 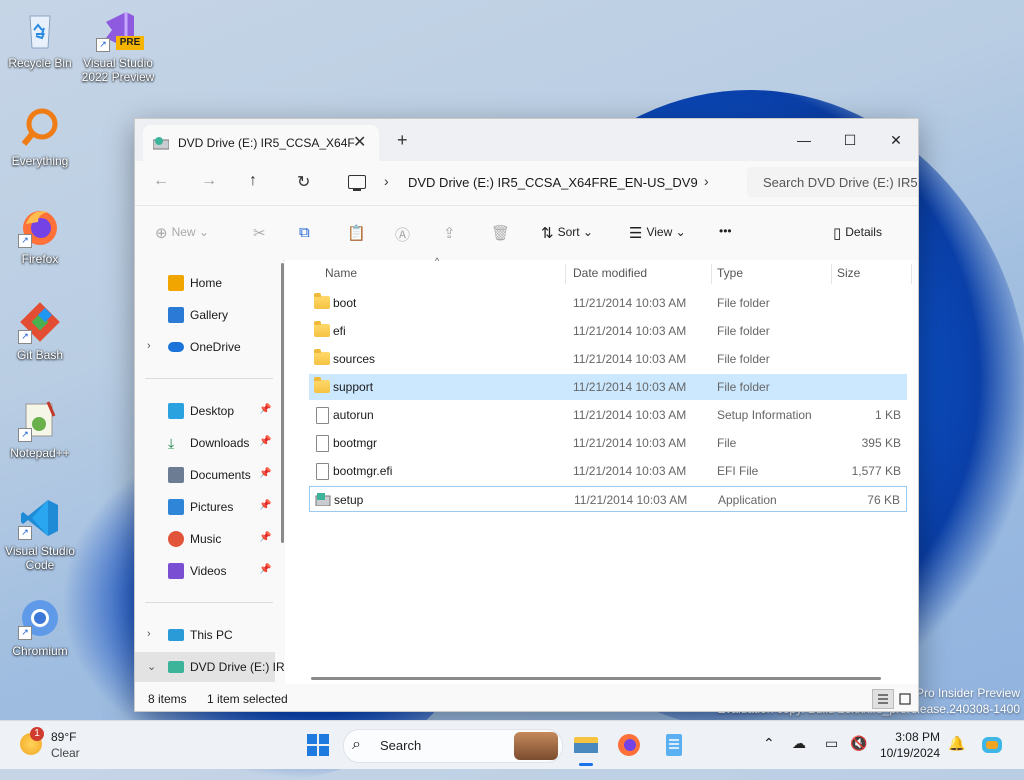 I want to click on search-box: Search DVD Drive (E:) IR5, so click(x=832, y=182).